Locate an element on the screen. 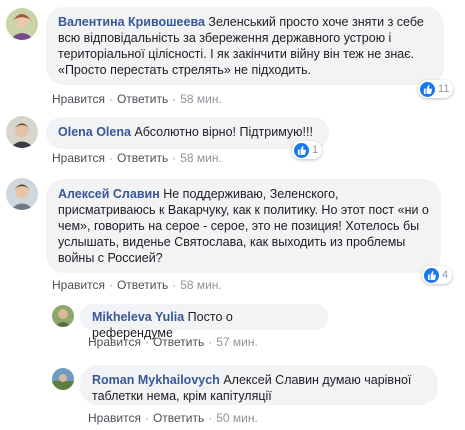 The width and height of the screenshot is (465, 430). reaction-count: 1 is located at coordinates (307, 150).